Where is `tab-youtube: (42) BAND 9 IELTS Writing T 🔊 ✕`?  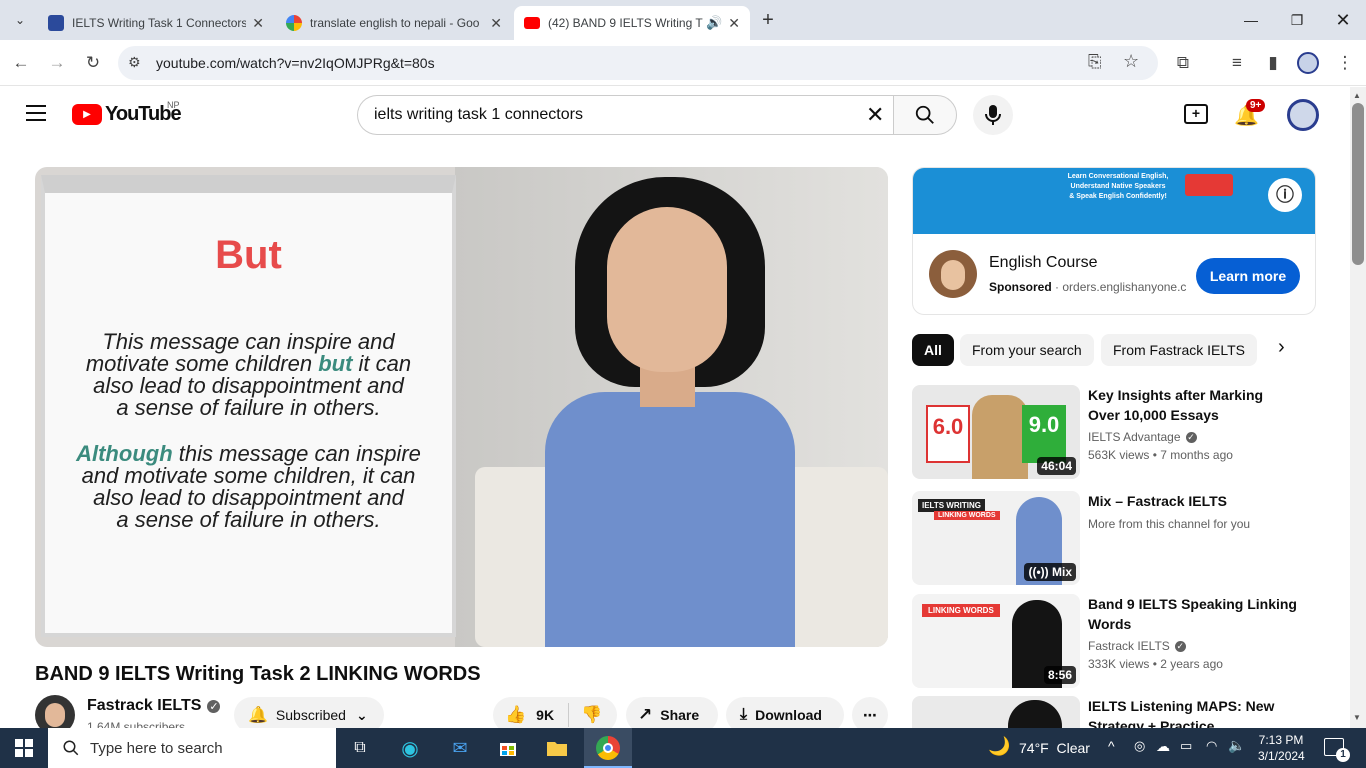
tab-youtube: (42) BAND 9 IELTS Writing T 🔊 ✕ is located at coordinates (632, 23).